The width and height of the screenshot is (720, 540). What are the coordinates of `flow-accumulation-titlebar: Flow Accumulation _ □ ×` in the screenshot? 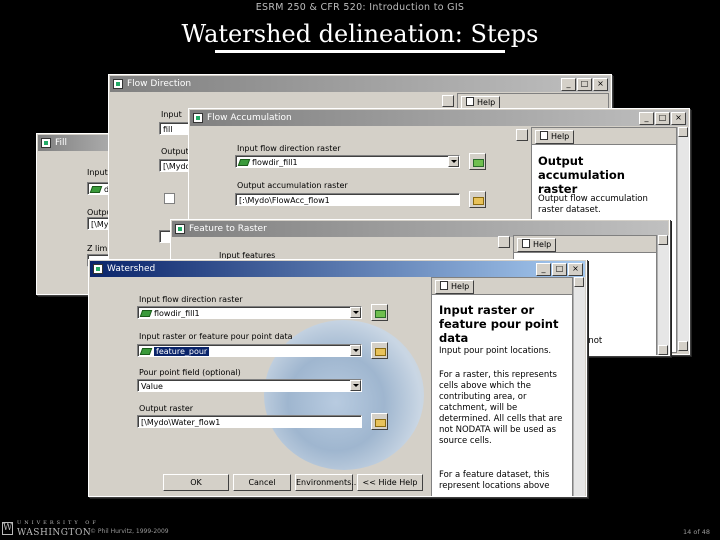 It's located at (439, 118).